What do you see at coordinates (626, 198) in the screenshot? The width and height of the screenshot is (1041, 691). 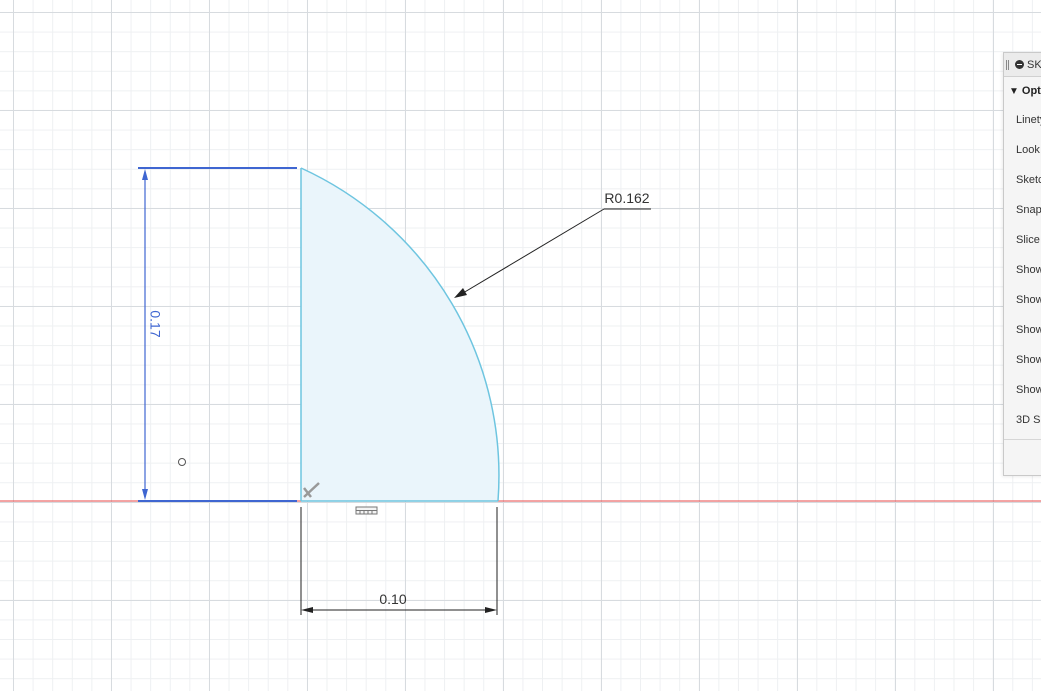 I see `radius-dimension-value: R0.162` at bounding box center [626, 198].